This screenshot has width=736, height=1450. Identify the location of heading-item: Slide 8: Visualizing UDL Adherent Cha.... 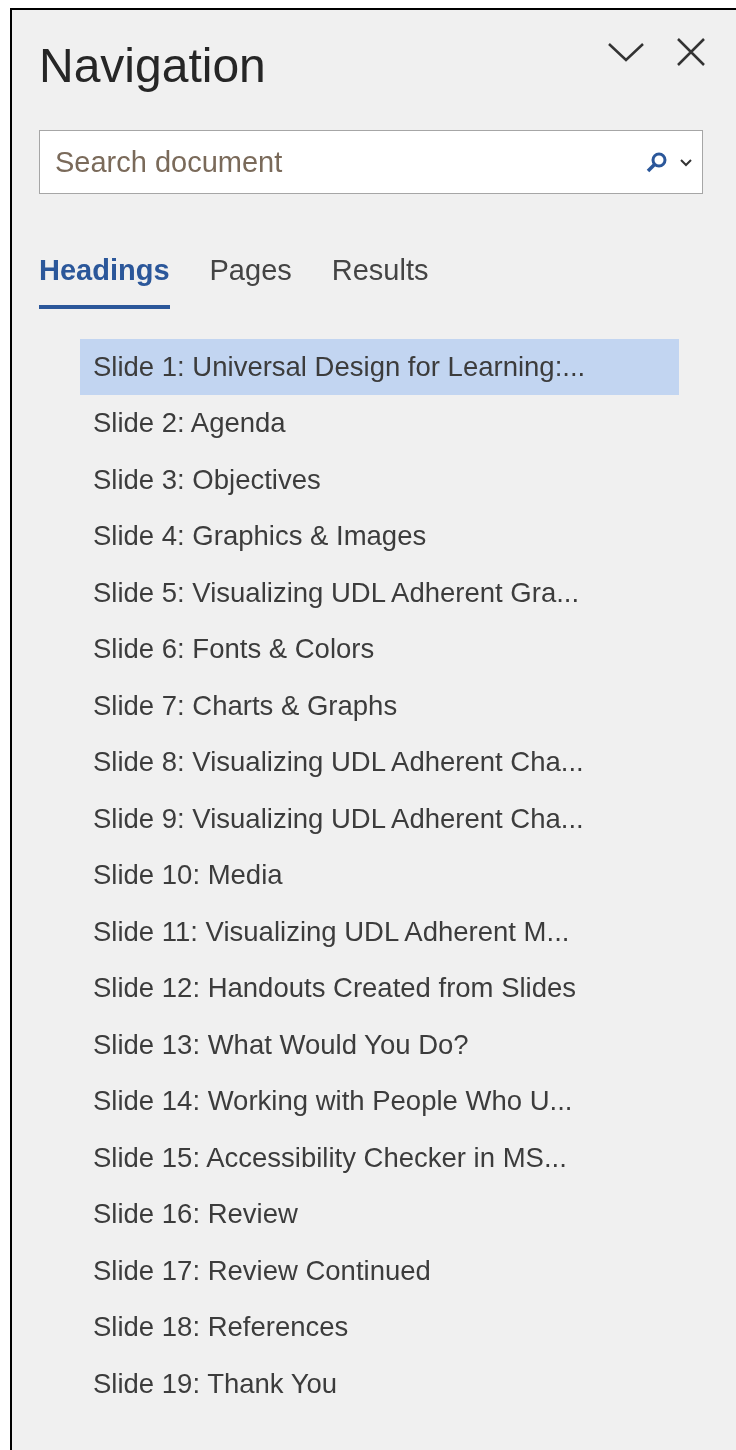
(379, 762).